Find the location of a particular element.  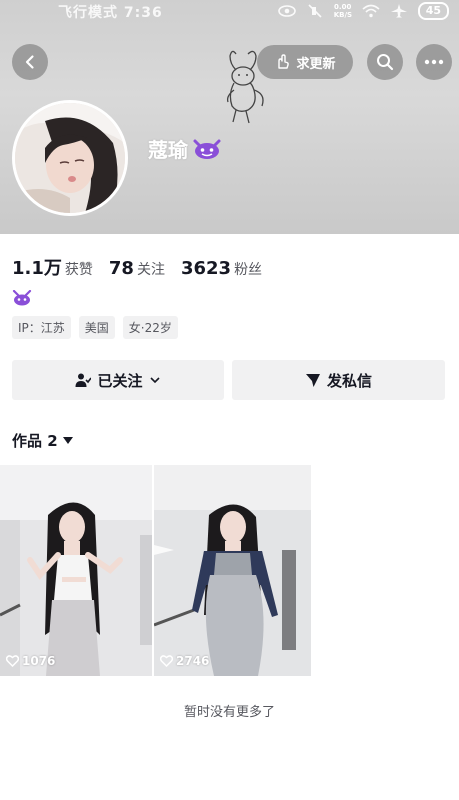

battery-indicator: 45 is located at coordinates (433, 11).